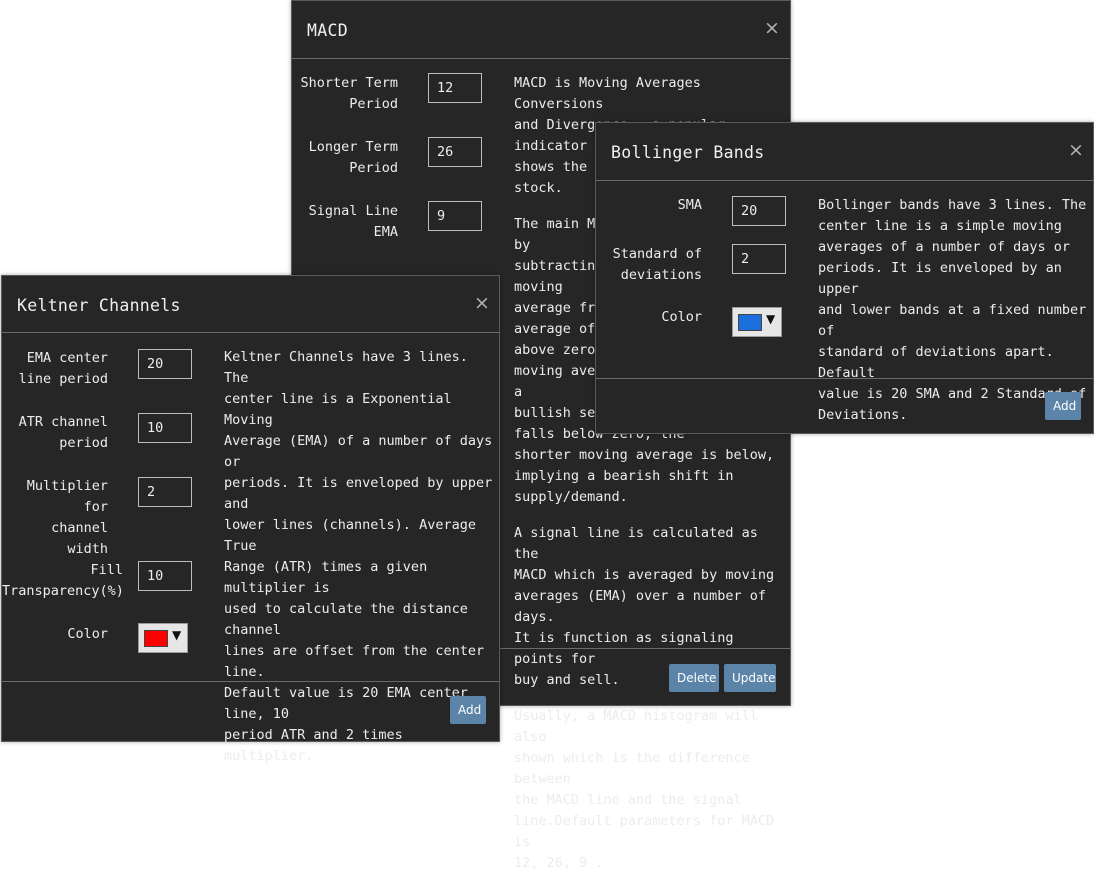 This screenshot has width=1094, height=889. I want to click on shorter-term-period-label: Shorter Term Period, so click(349, 93).